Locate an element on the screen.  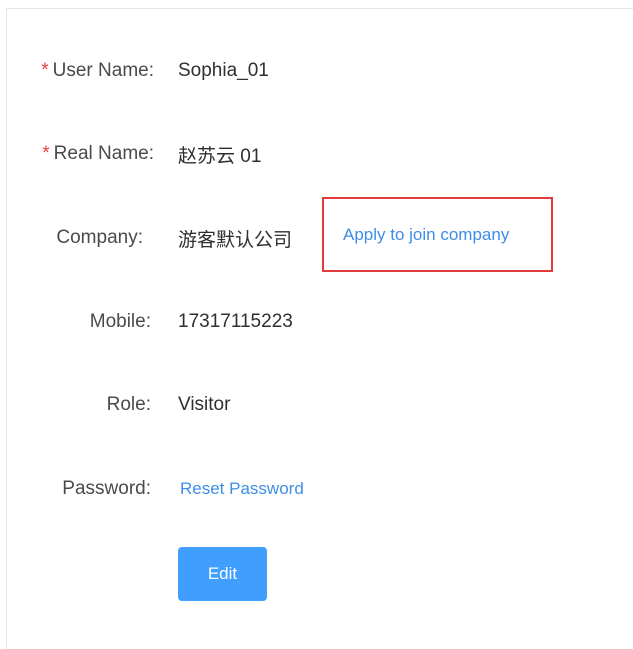
password-row: Password: is located at coordinates (79, 489).